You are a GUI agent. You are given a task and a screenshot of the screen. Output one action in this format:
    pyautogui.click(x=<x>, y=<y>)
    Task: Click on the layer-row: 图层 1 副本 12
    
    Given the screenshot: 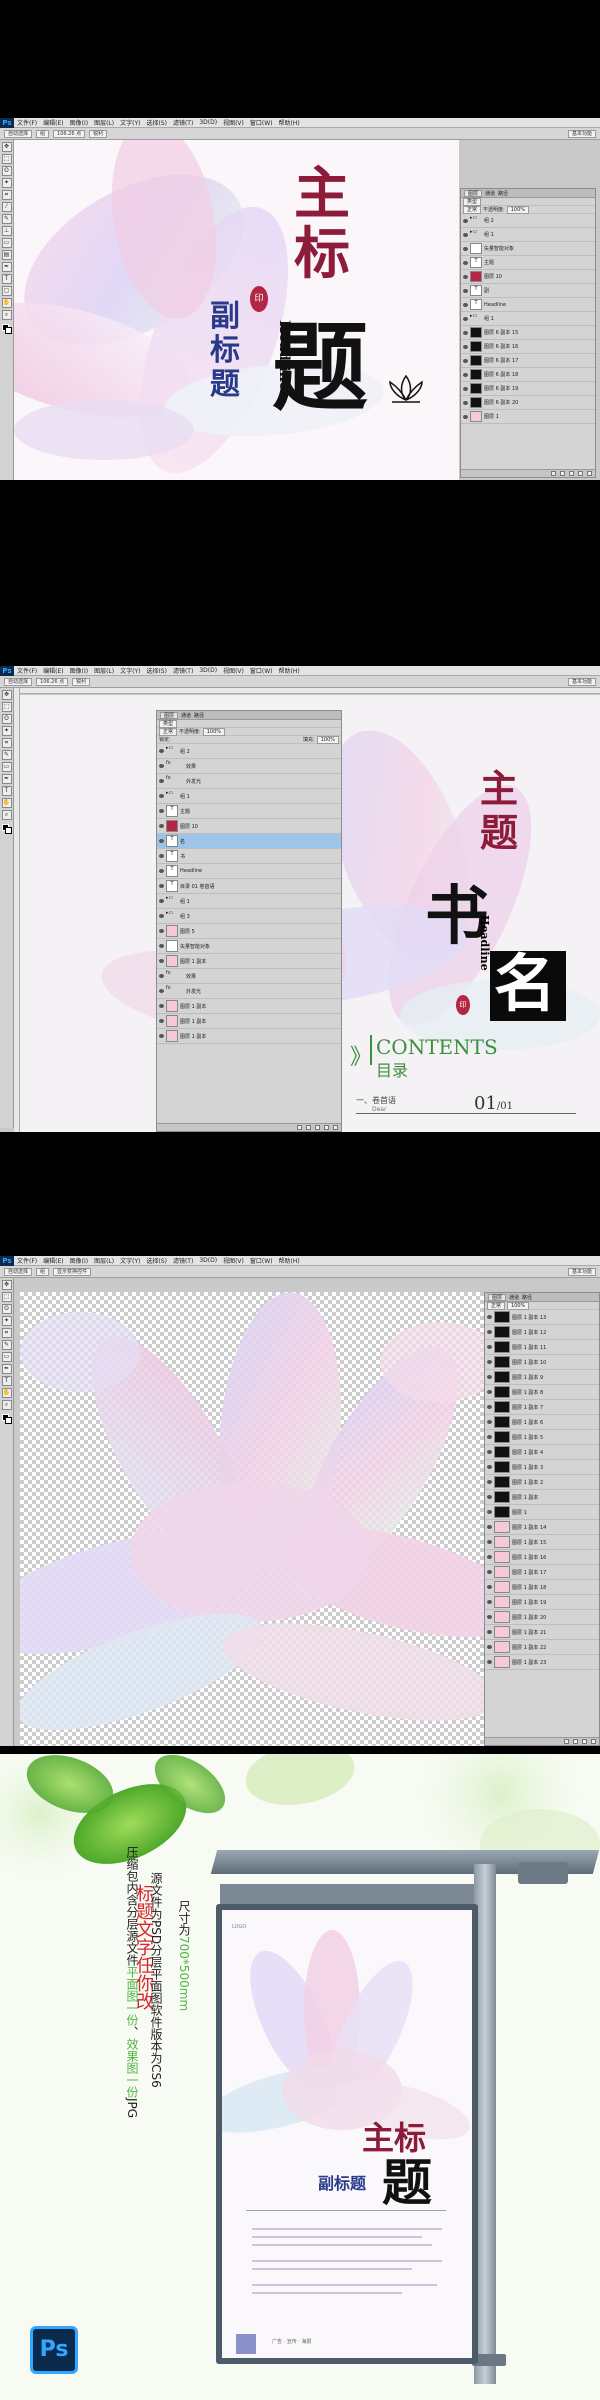 What is the action you would take?
    pyautogui.click(x=542, y=1332)
    